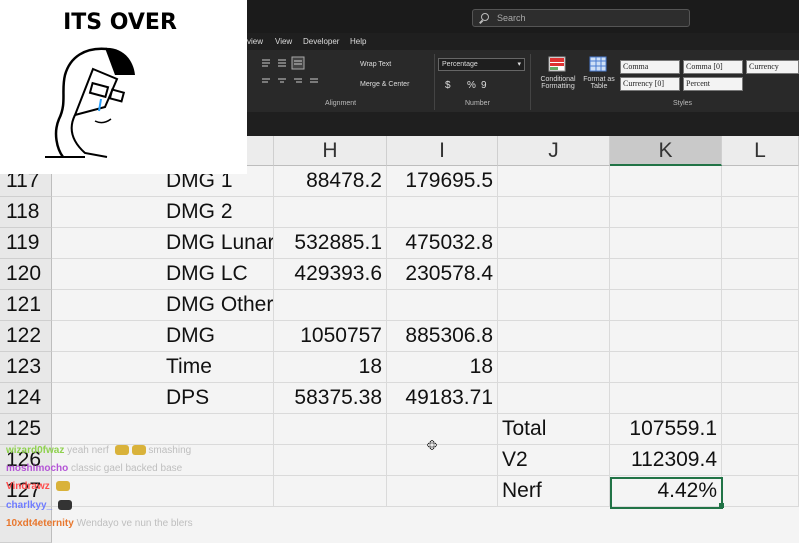 This screenshot has width=799, height=543. Describe the element at coordinates (163, 367) in the screenshot. I see `cell-g123: Time` at that location.